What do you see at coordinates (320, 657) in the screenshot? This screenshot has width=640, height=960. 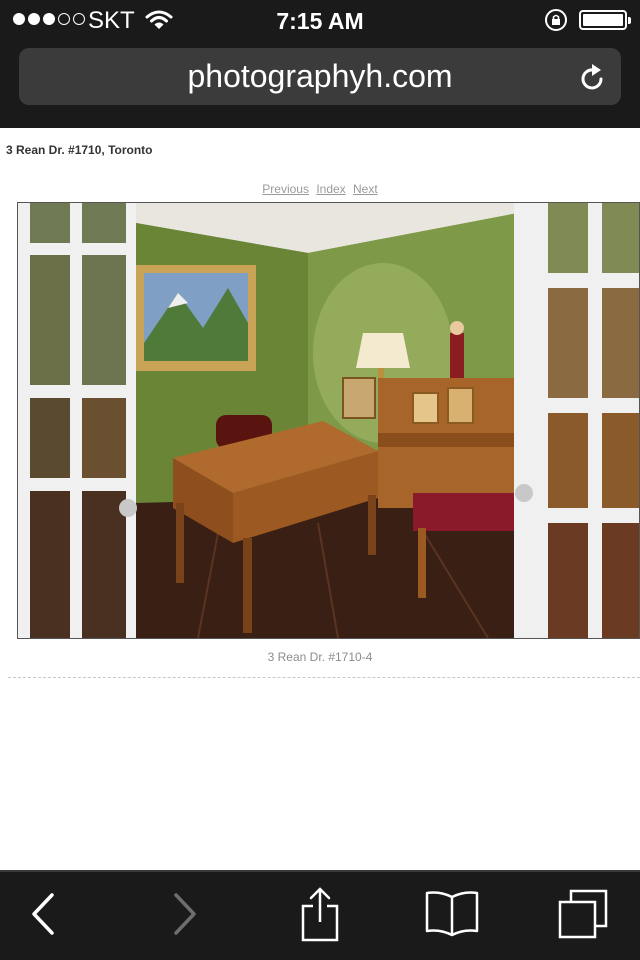 I see `photo-caption: 3 Rean Dr. #1710-4` at bounding box center [320, 657].